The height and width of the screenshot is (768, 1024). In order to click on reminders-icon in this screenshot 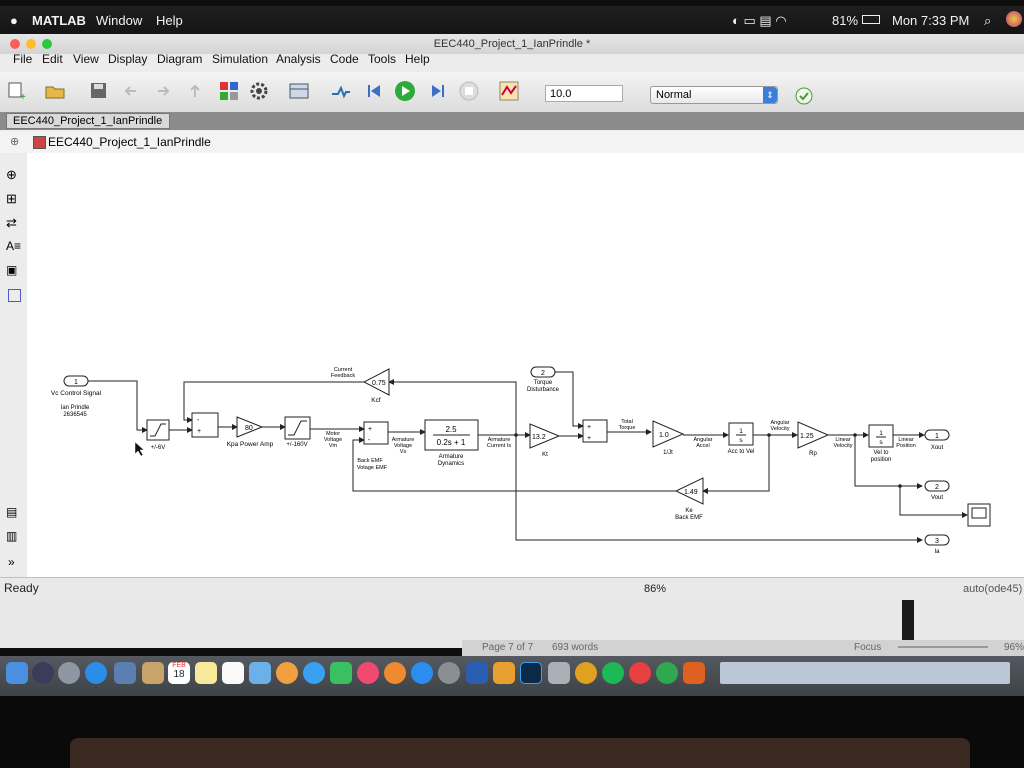, I will do `click(233, 673)`.